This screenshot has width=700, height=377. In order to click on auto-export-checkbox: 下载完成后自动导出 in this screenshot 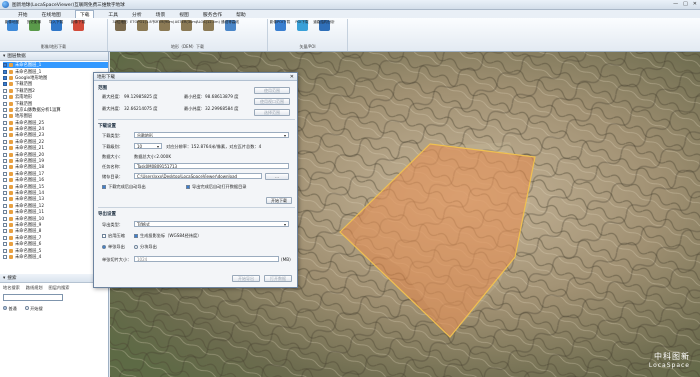, I will do `click(124, 187)`.